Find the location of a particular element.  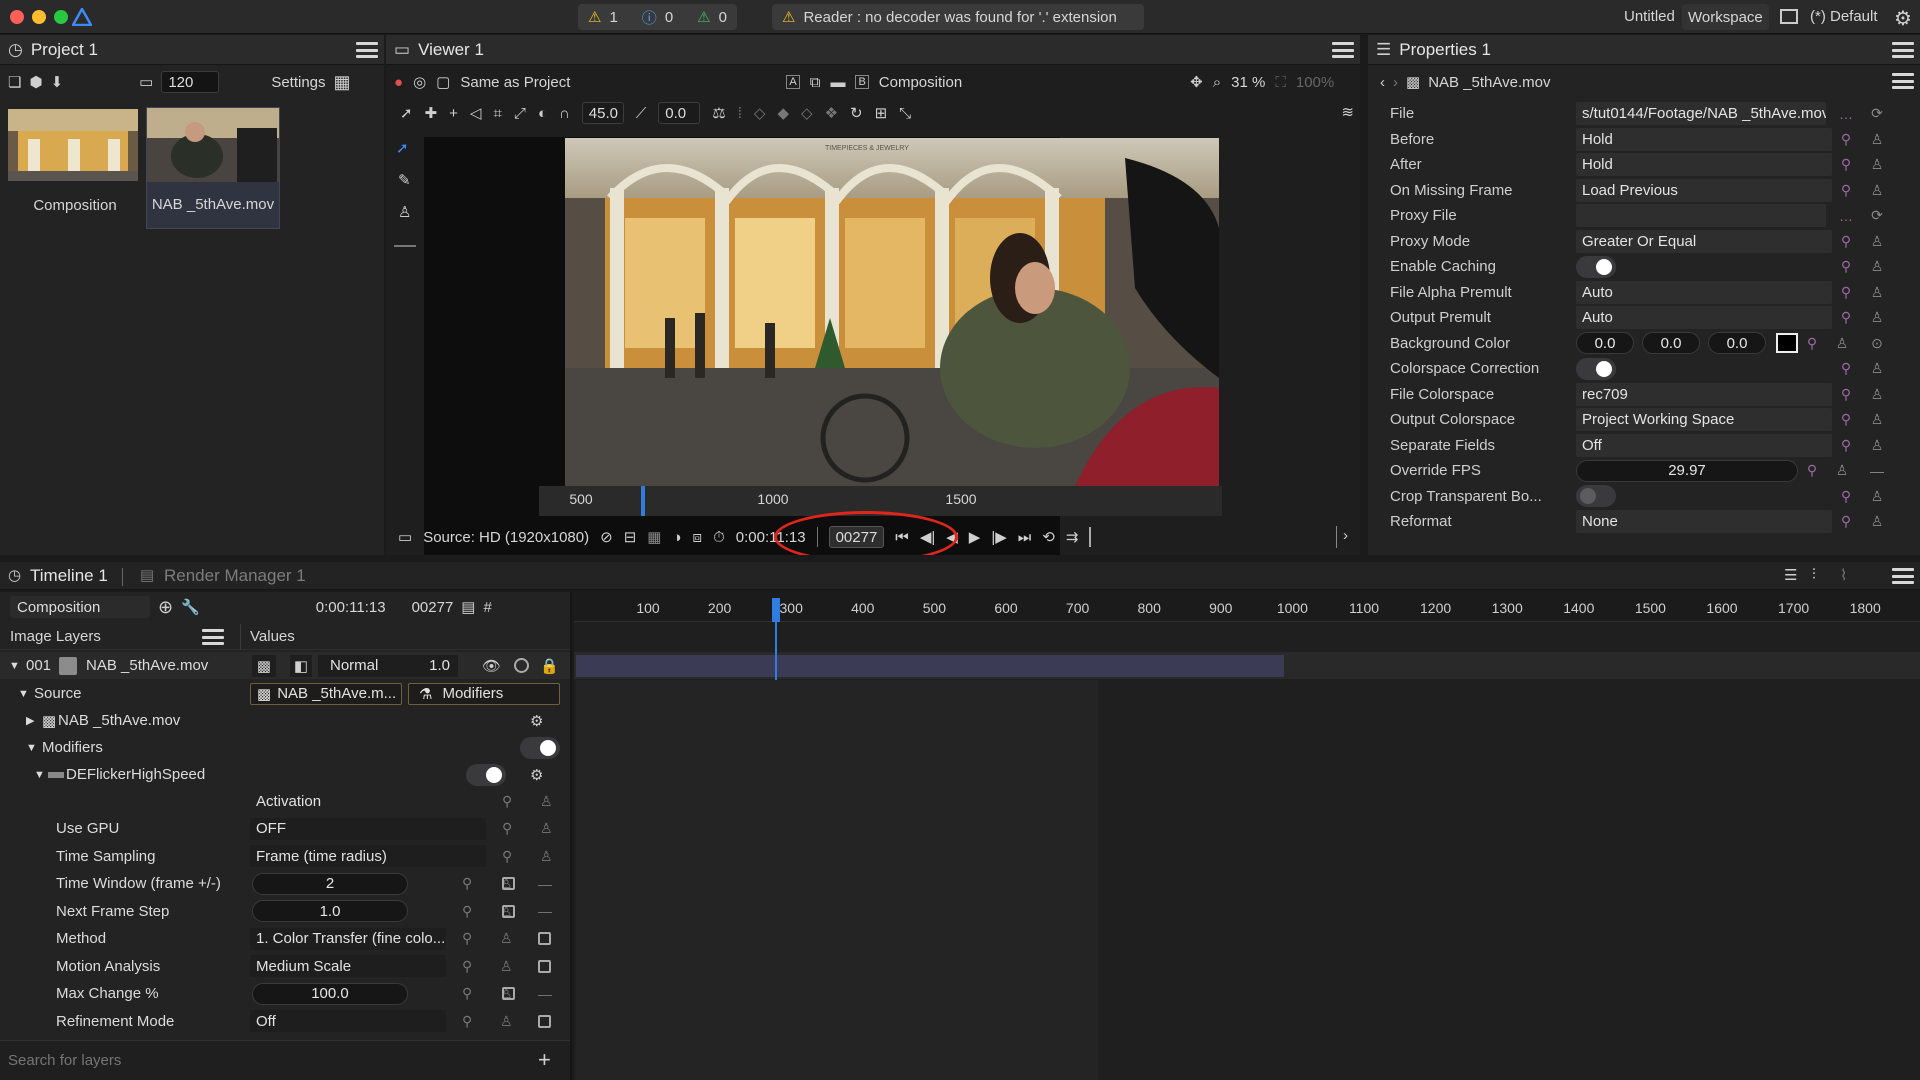

pen-tool-icon: ✎ is located at coordinates (404, 180).